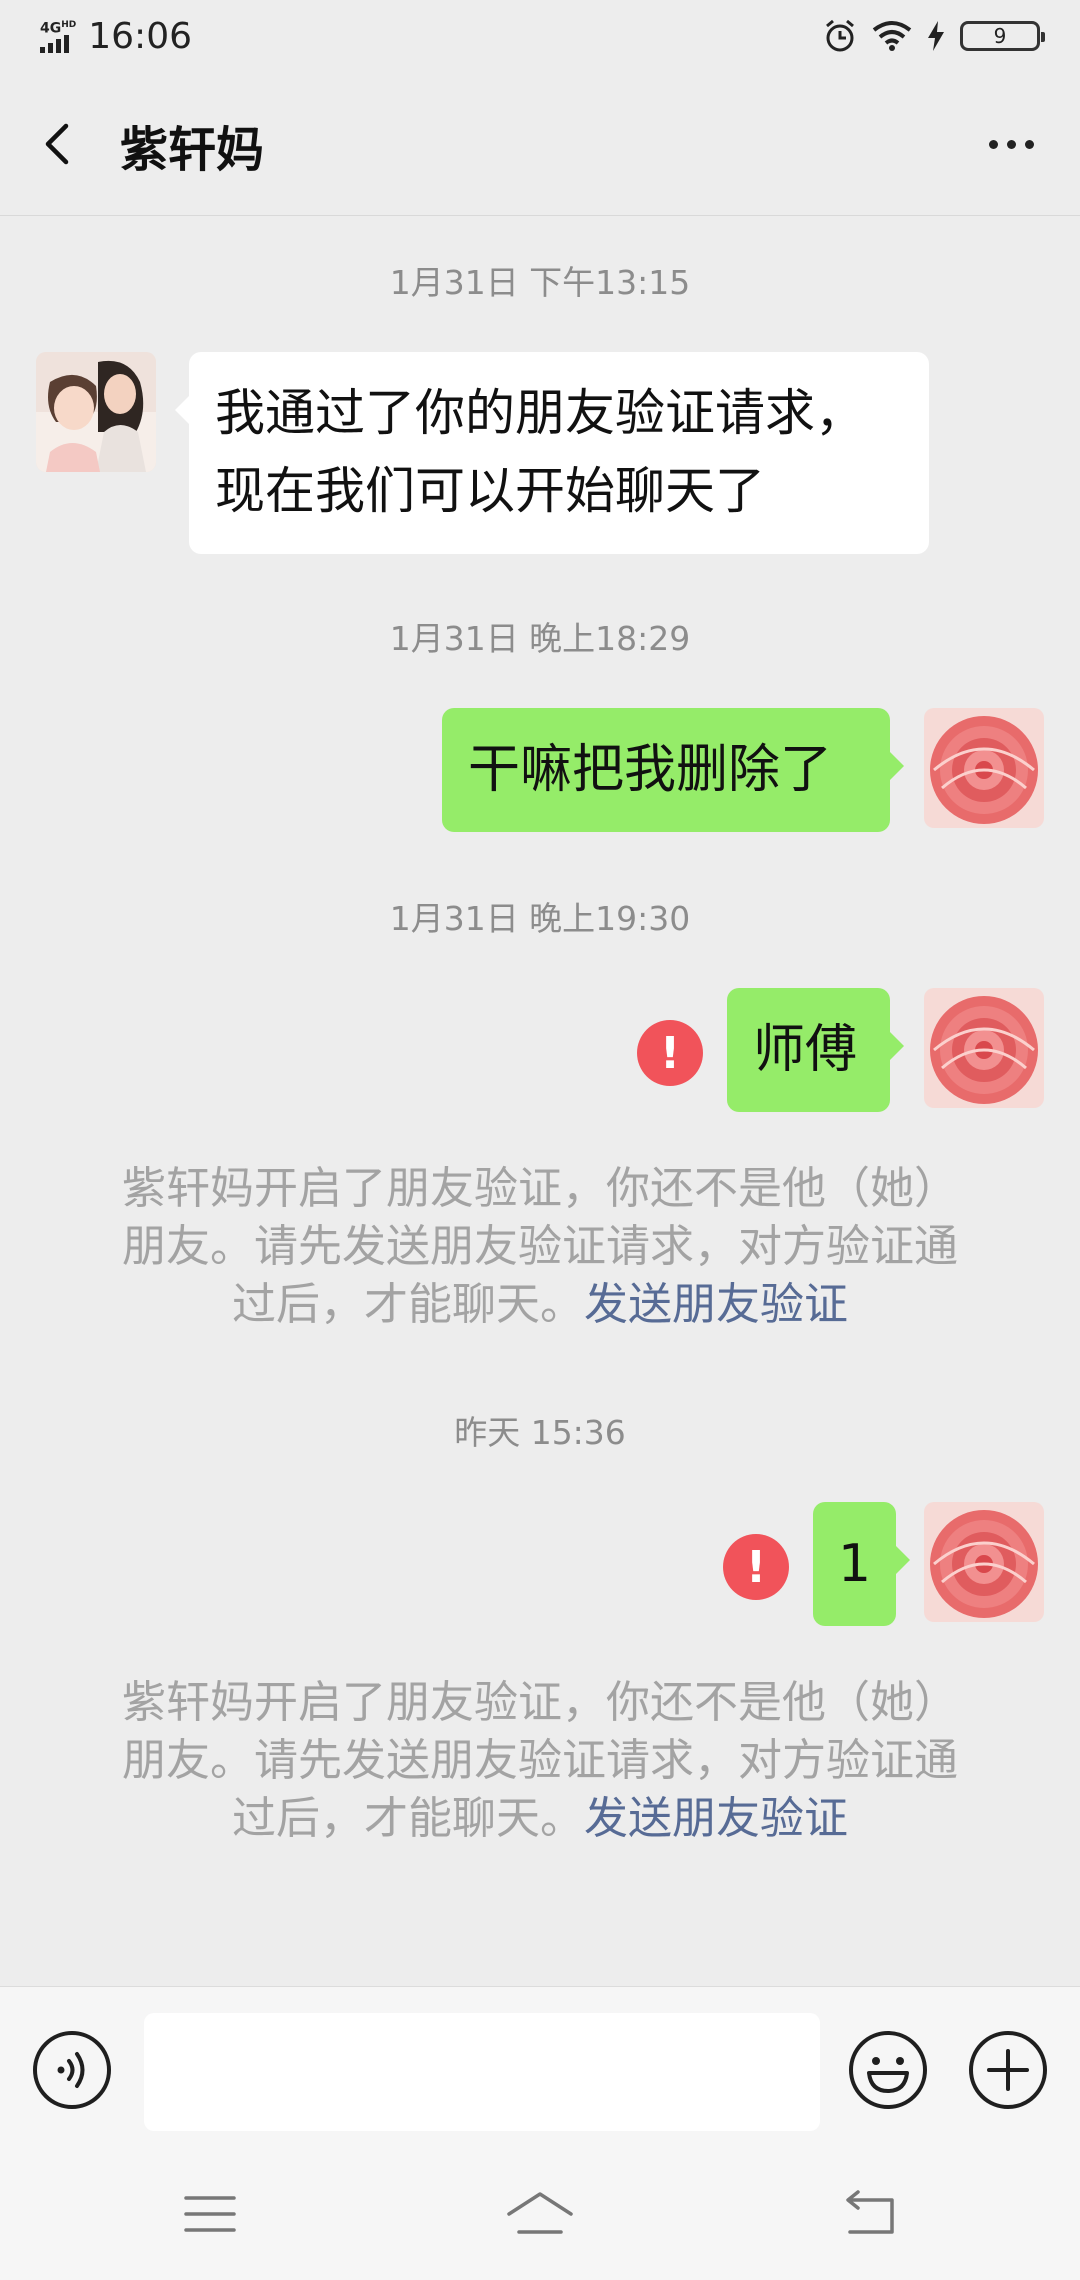  I want to click on sent-message-bubble: 师傅, so click(815, 1050).